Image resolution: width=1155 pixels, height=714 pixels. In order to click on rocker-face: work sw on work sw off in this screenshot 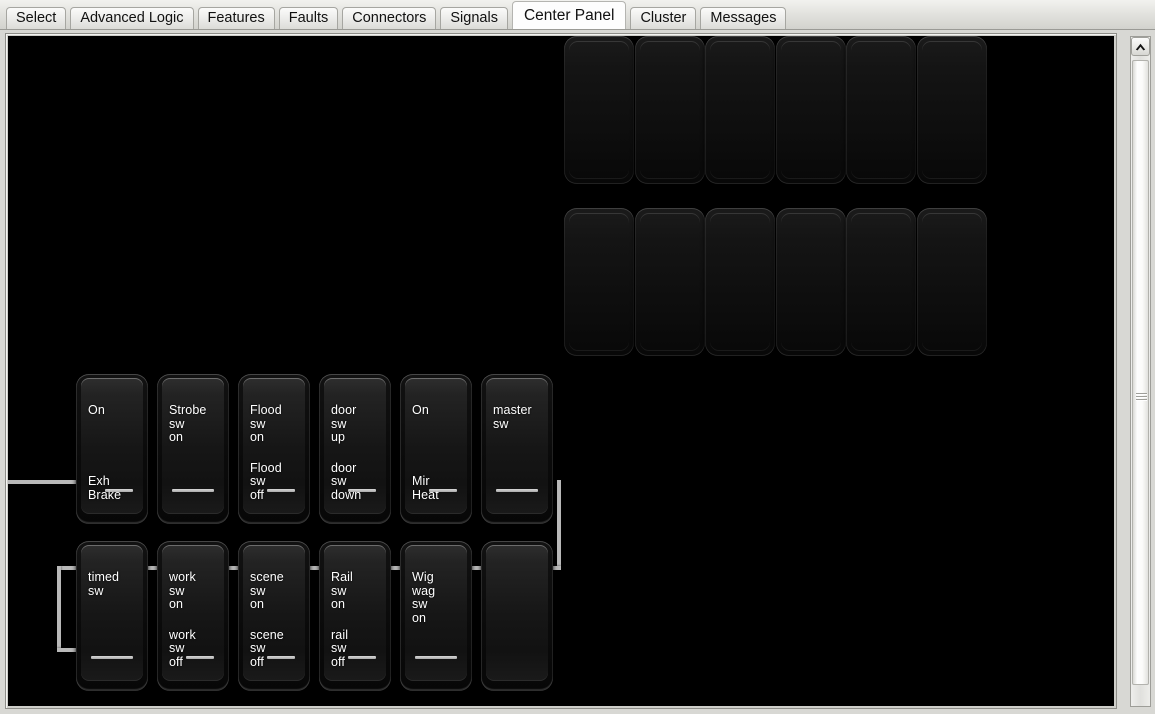, I will do `click(193, 613)`.